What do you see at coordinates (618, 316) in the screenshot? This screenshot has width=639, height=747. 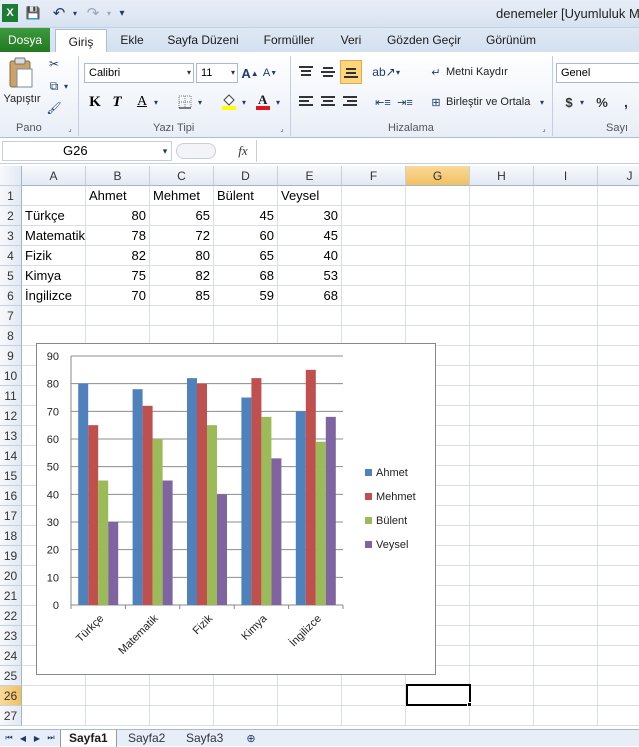 I see `cell-j7` at bounding box center [618, 316].